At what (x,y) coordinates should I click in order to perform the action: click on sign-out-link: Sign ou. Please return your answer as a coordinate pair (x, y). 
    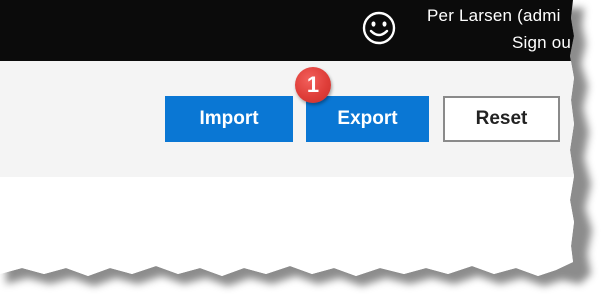
    Looking at the image, I should click on (541, 43).